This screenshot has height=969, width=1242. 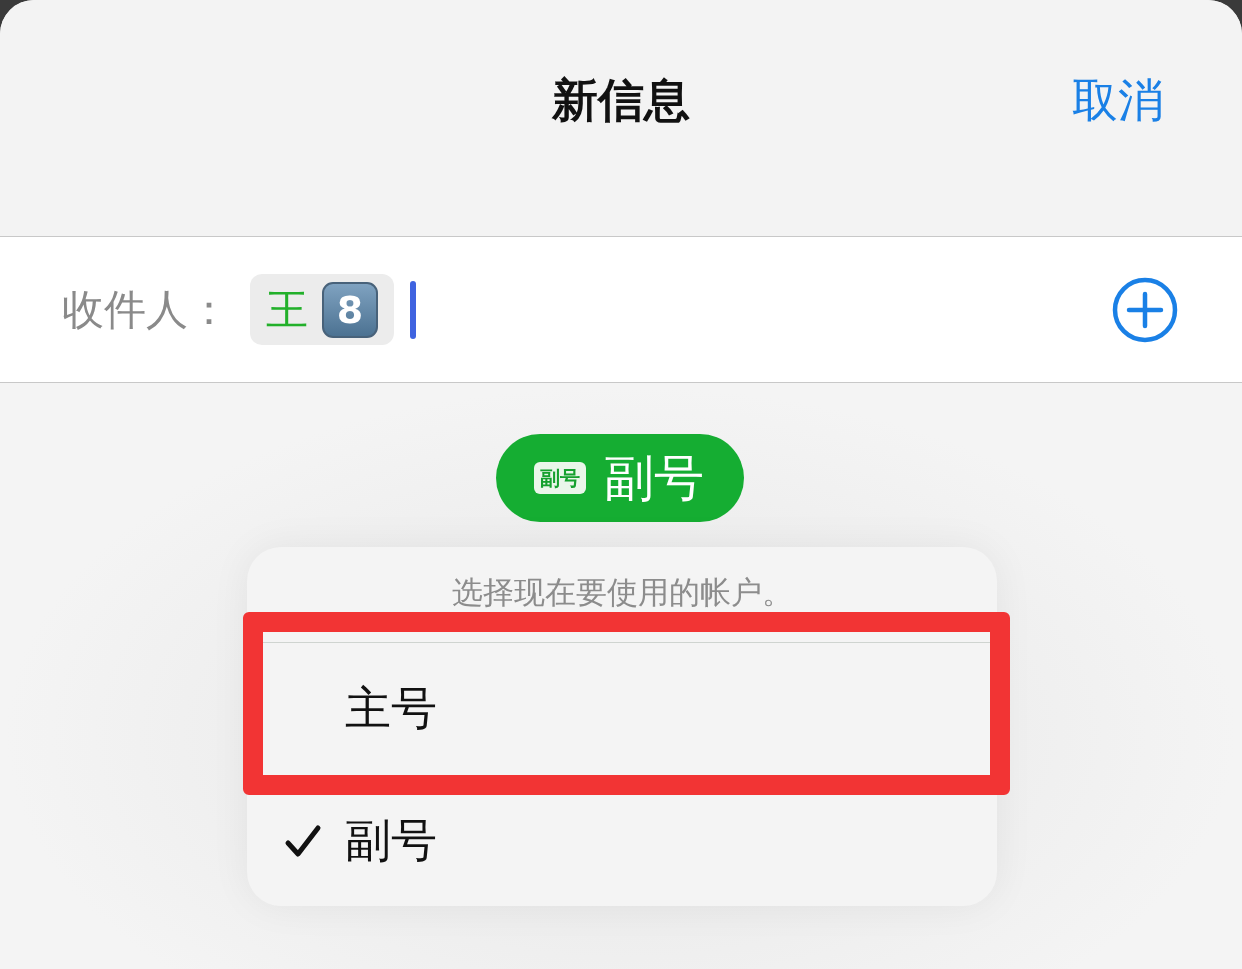 What do you see at coordinates (622, 708) in the screenshot?
I see `menu-item: 主号` at bounding box center [622, 708].